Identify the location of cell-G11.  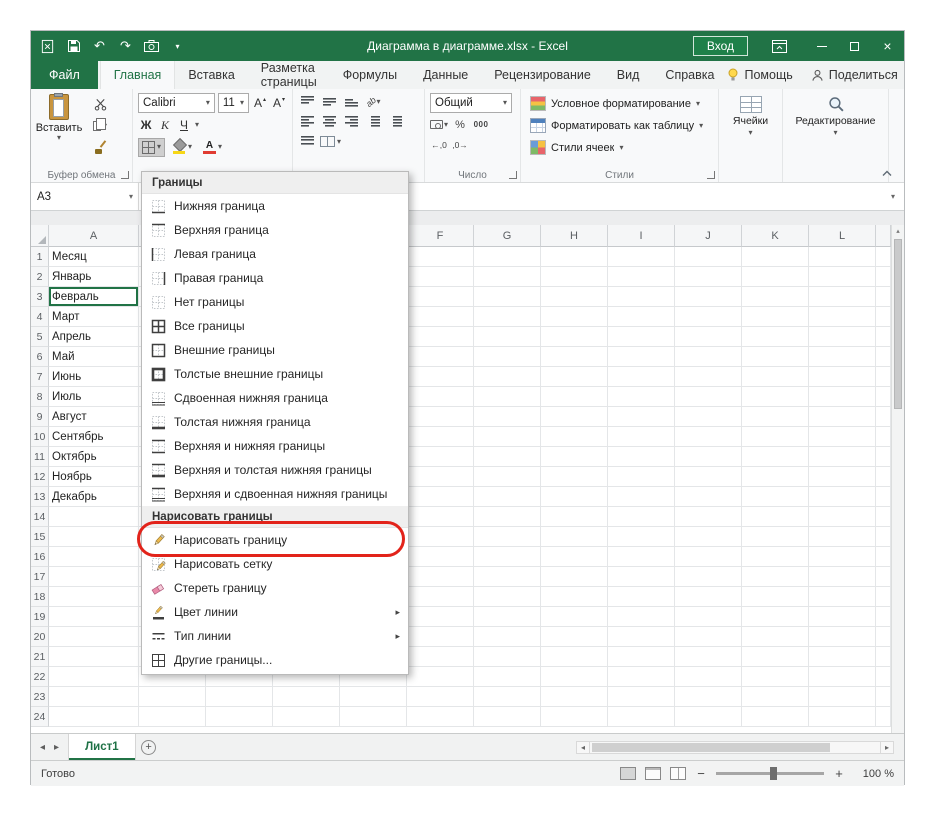
(507, 457).